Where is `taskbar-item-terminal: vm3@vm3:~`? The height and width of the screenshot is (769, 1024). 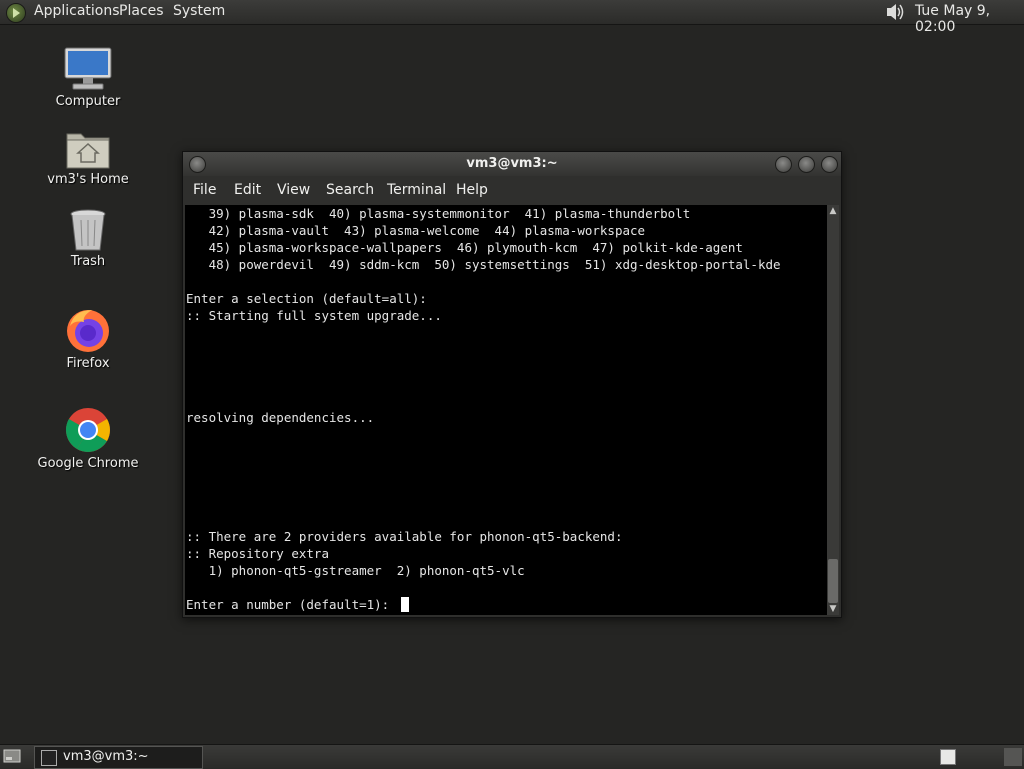 taskbar-item-terminal: vm3@vm3:~ is located at coordinates (118, 757).